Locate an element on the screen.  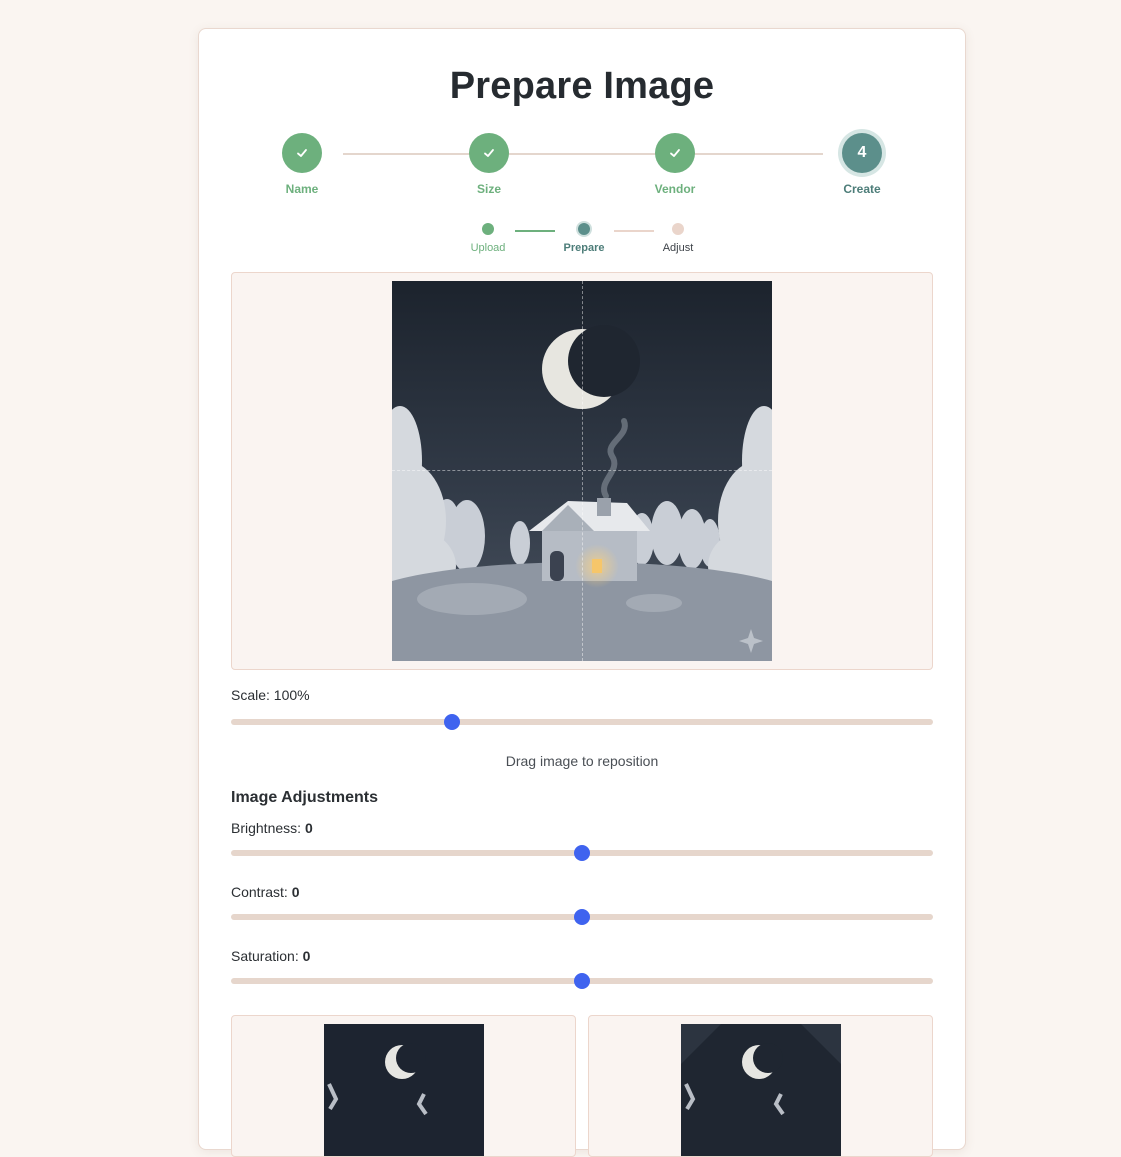
contrast-value: 0 is located at coordinates (295, 892).